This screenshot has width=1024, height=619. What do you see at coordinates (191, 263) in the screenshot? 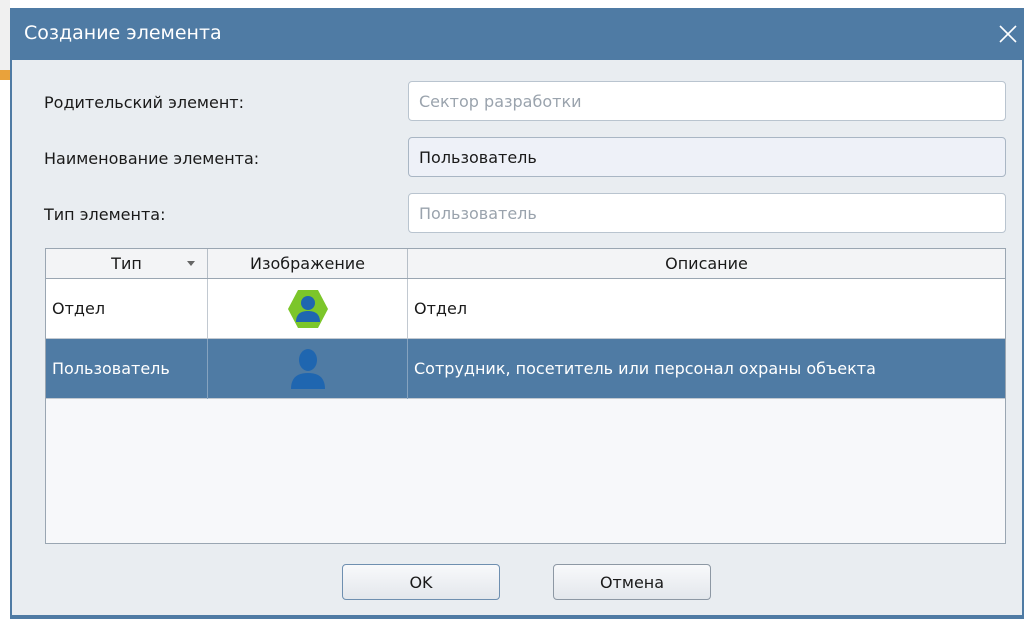
I see `sort-arrow-icon` at bounding box center [191, 263].